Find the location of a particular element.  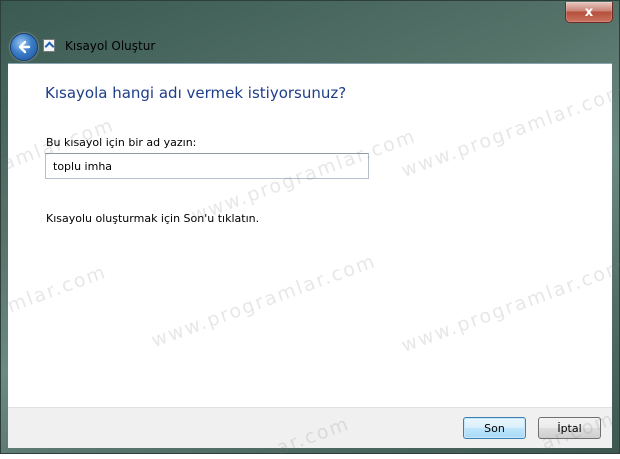

back-arrow-icon is located at coordinates (24, 47).